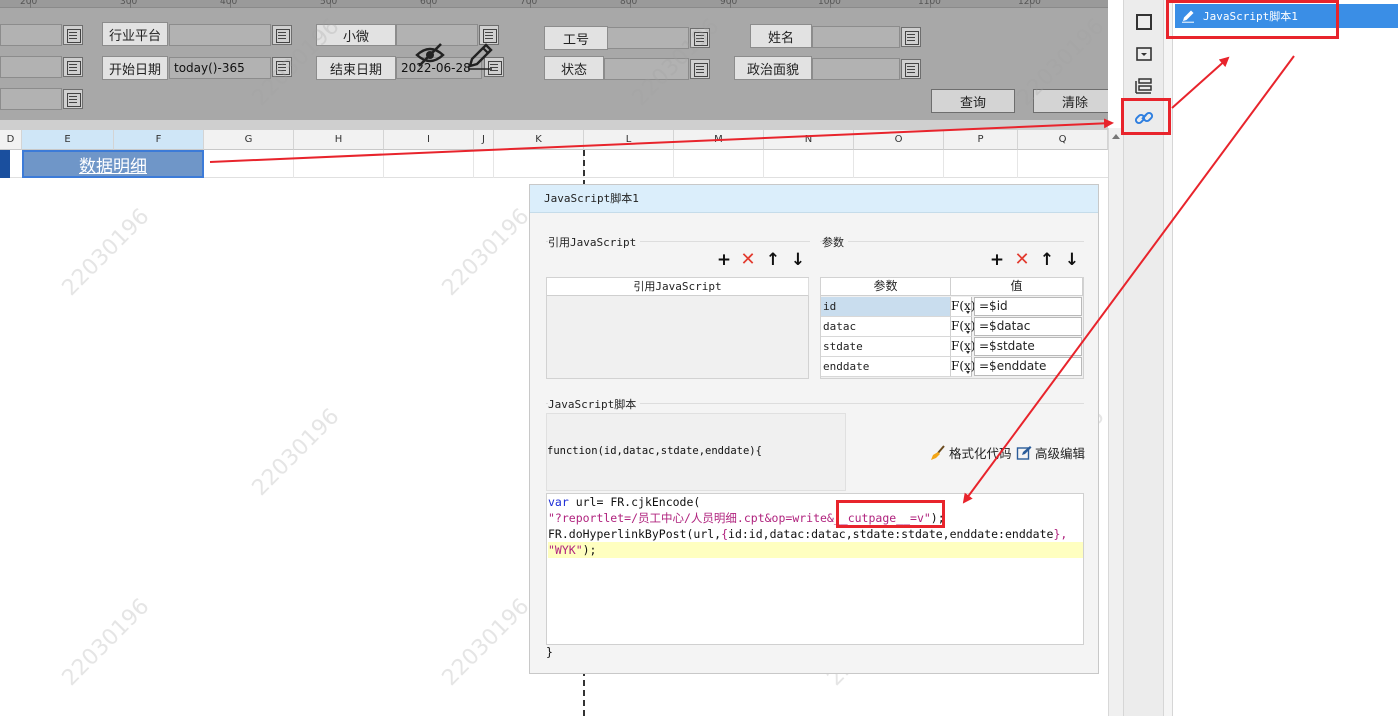 The height and width of the screenshot is (716, 1398). Describe the element at coordinates (429, 140) in the screenshot. I see `column-header: I` at that location.